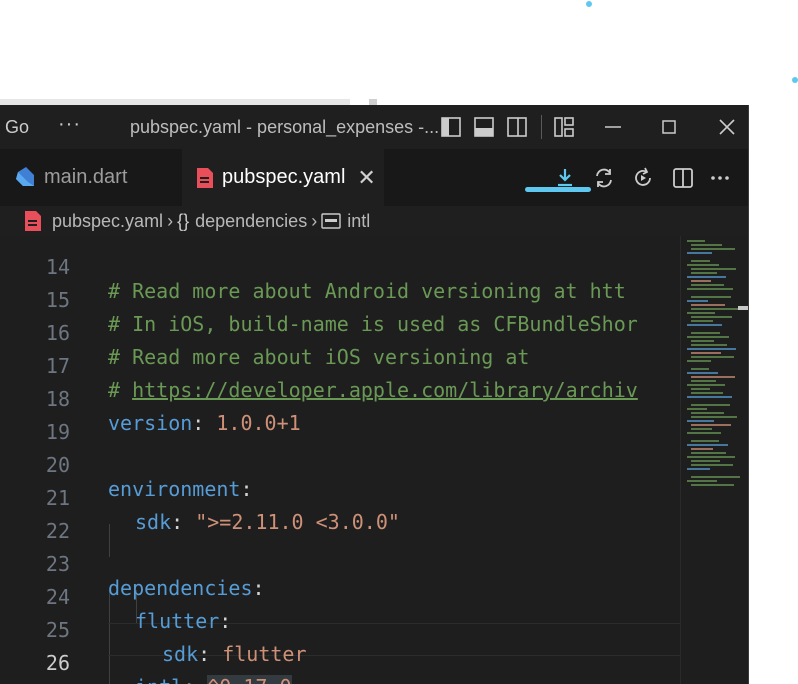  What do you see at coordinates (340, 418) in the screenshot?
I see `code-line: 19` at bounding box center [340, 418].